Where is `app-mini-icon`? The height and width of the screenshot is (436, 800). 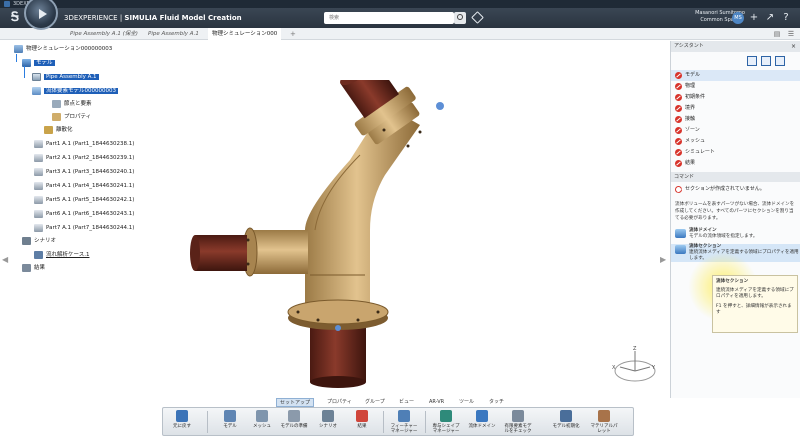
app-mini-icon is located at coordinates (7, 3).